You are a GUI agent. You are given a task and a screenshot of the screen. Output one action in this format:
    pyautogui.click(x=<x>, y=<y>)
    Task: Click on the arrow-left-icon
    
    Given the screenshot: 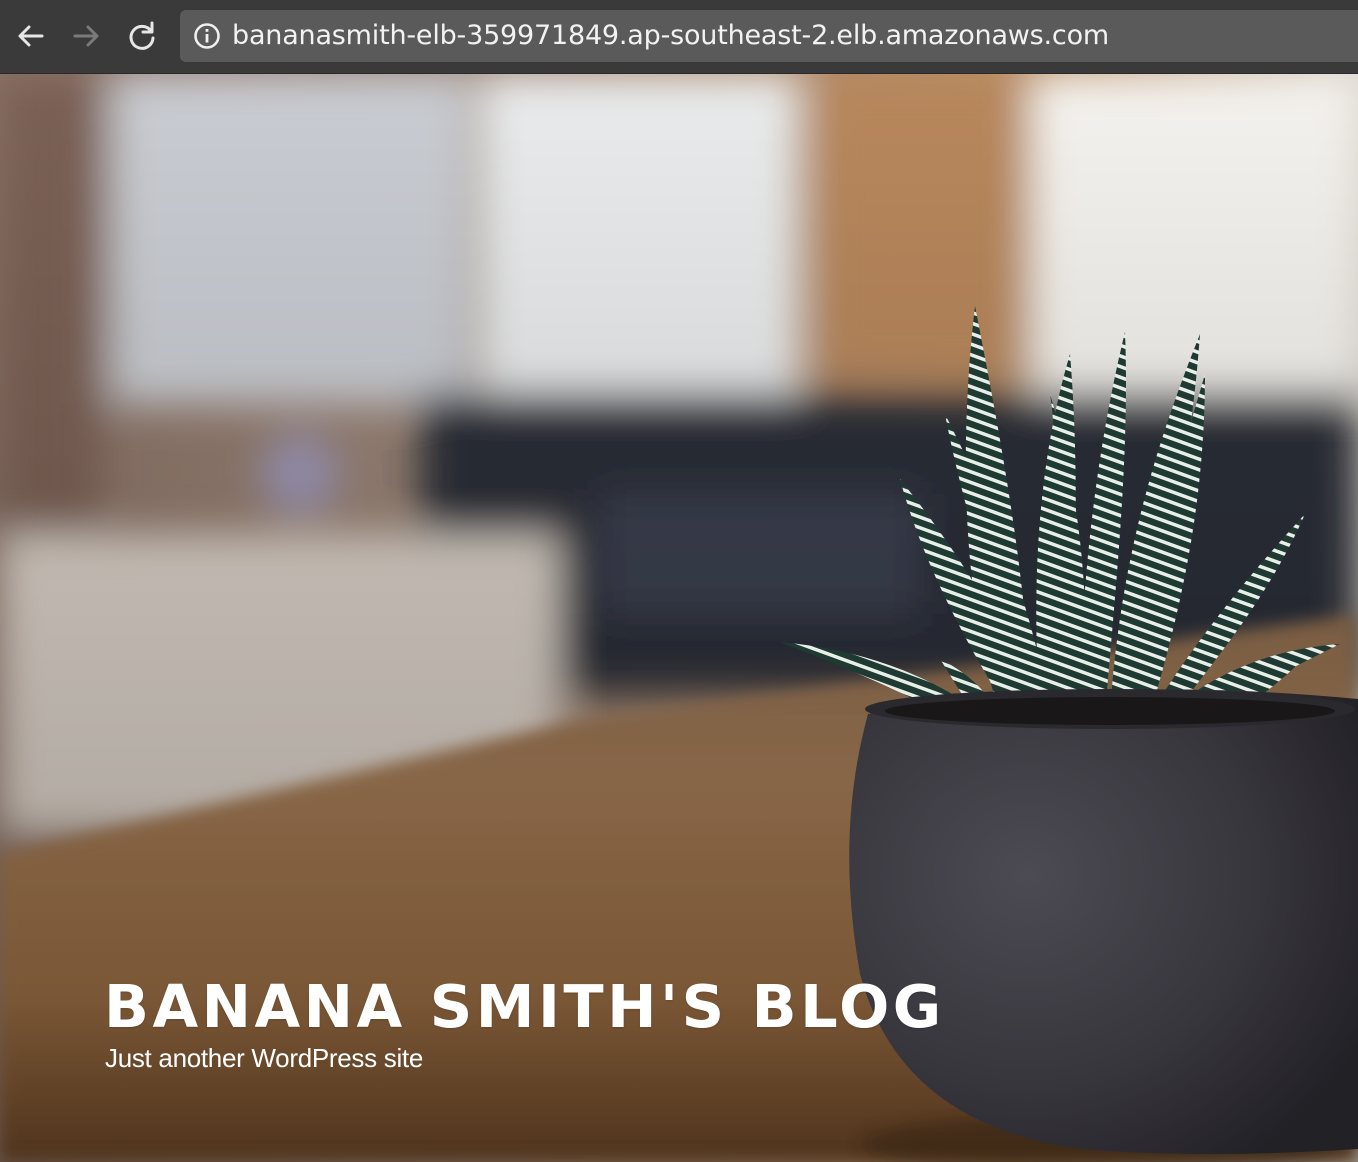 What is the action you would take?
    pyautogui.click(x=31, y=36)
    